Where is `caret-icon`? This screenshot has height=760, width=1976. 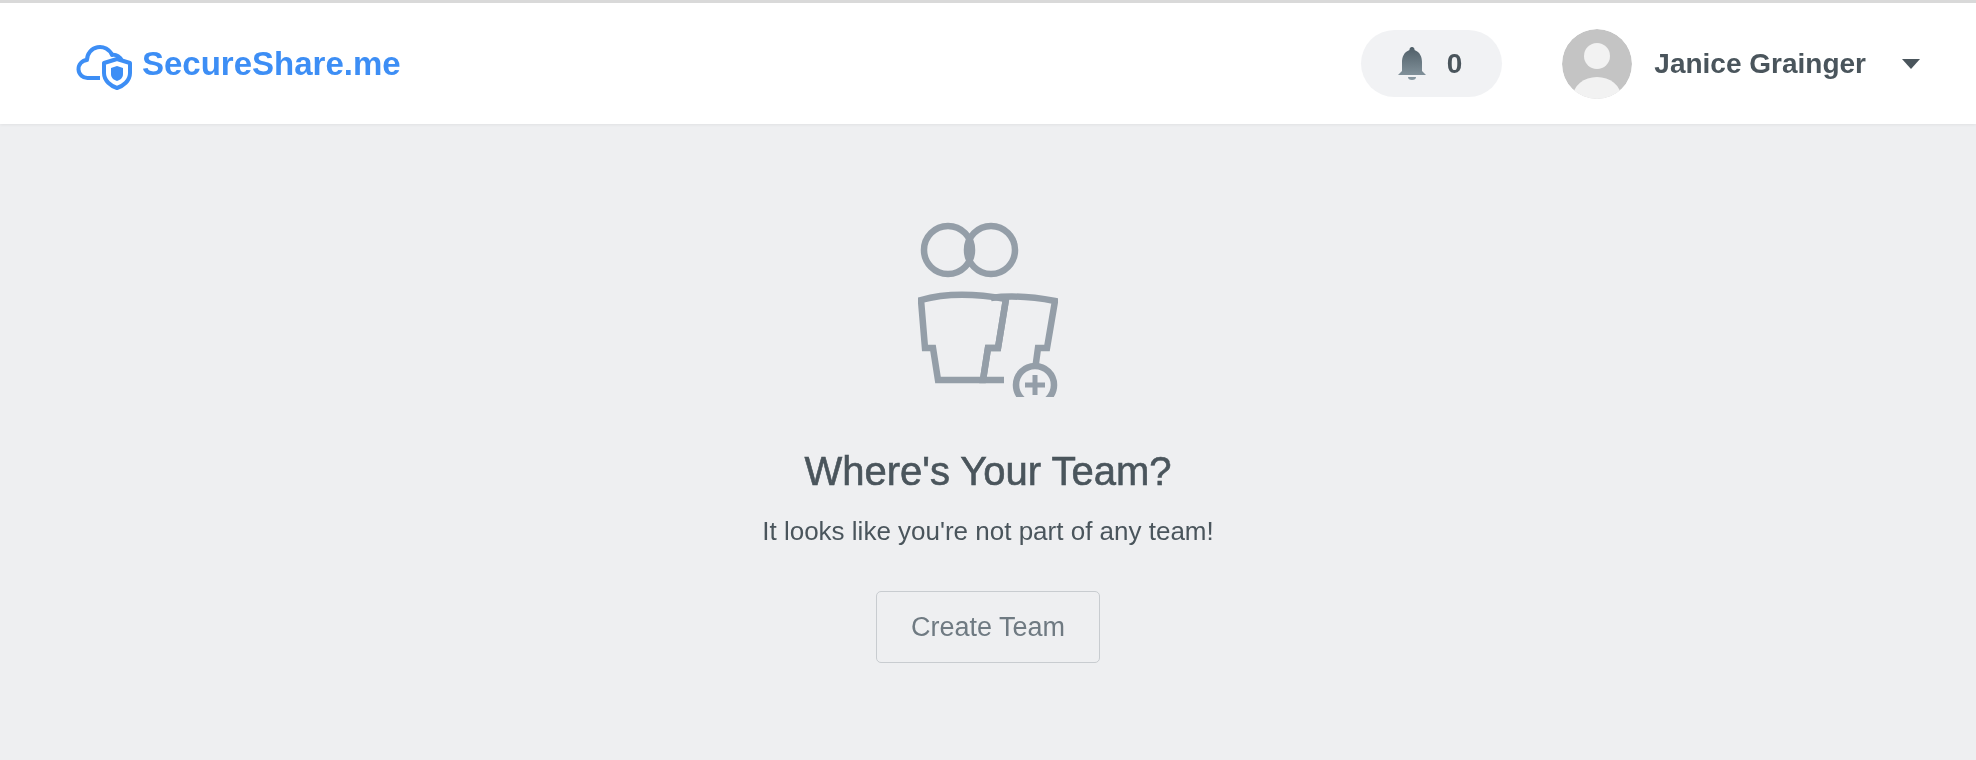
caret-icon is located at coordinates (1911, 63).